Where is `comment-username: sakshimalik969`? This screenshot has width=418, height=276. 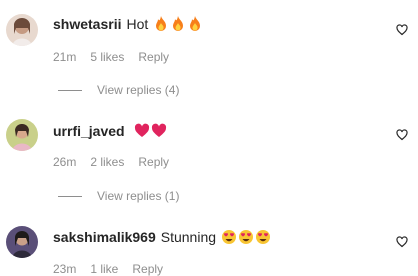
comment-username: sakshimalik969 is located at coordinates (104, 237).